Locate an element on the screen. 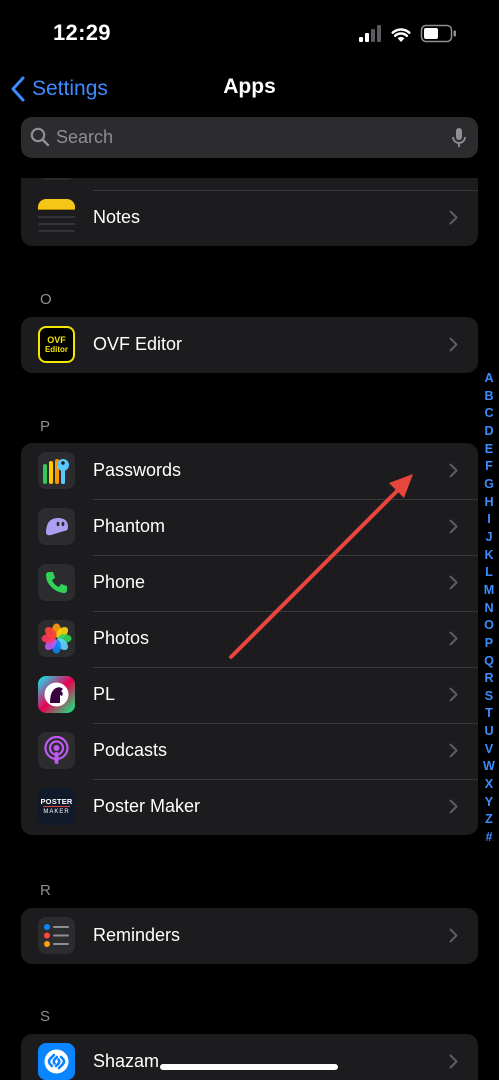 This screenshot has height=1080, width=499. list-item-label: Photos is located at coordinates (121, 638).